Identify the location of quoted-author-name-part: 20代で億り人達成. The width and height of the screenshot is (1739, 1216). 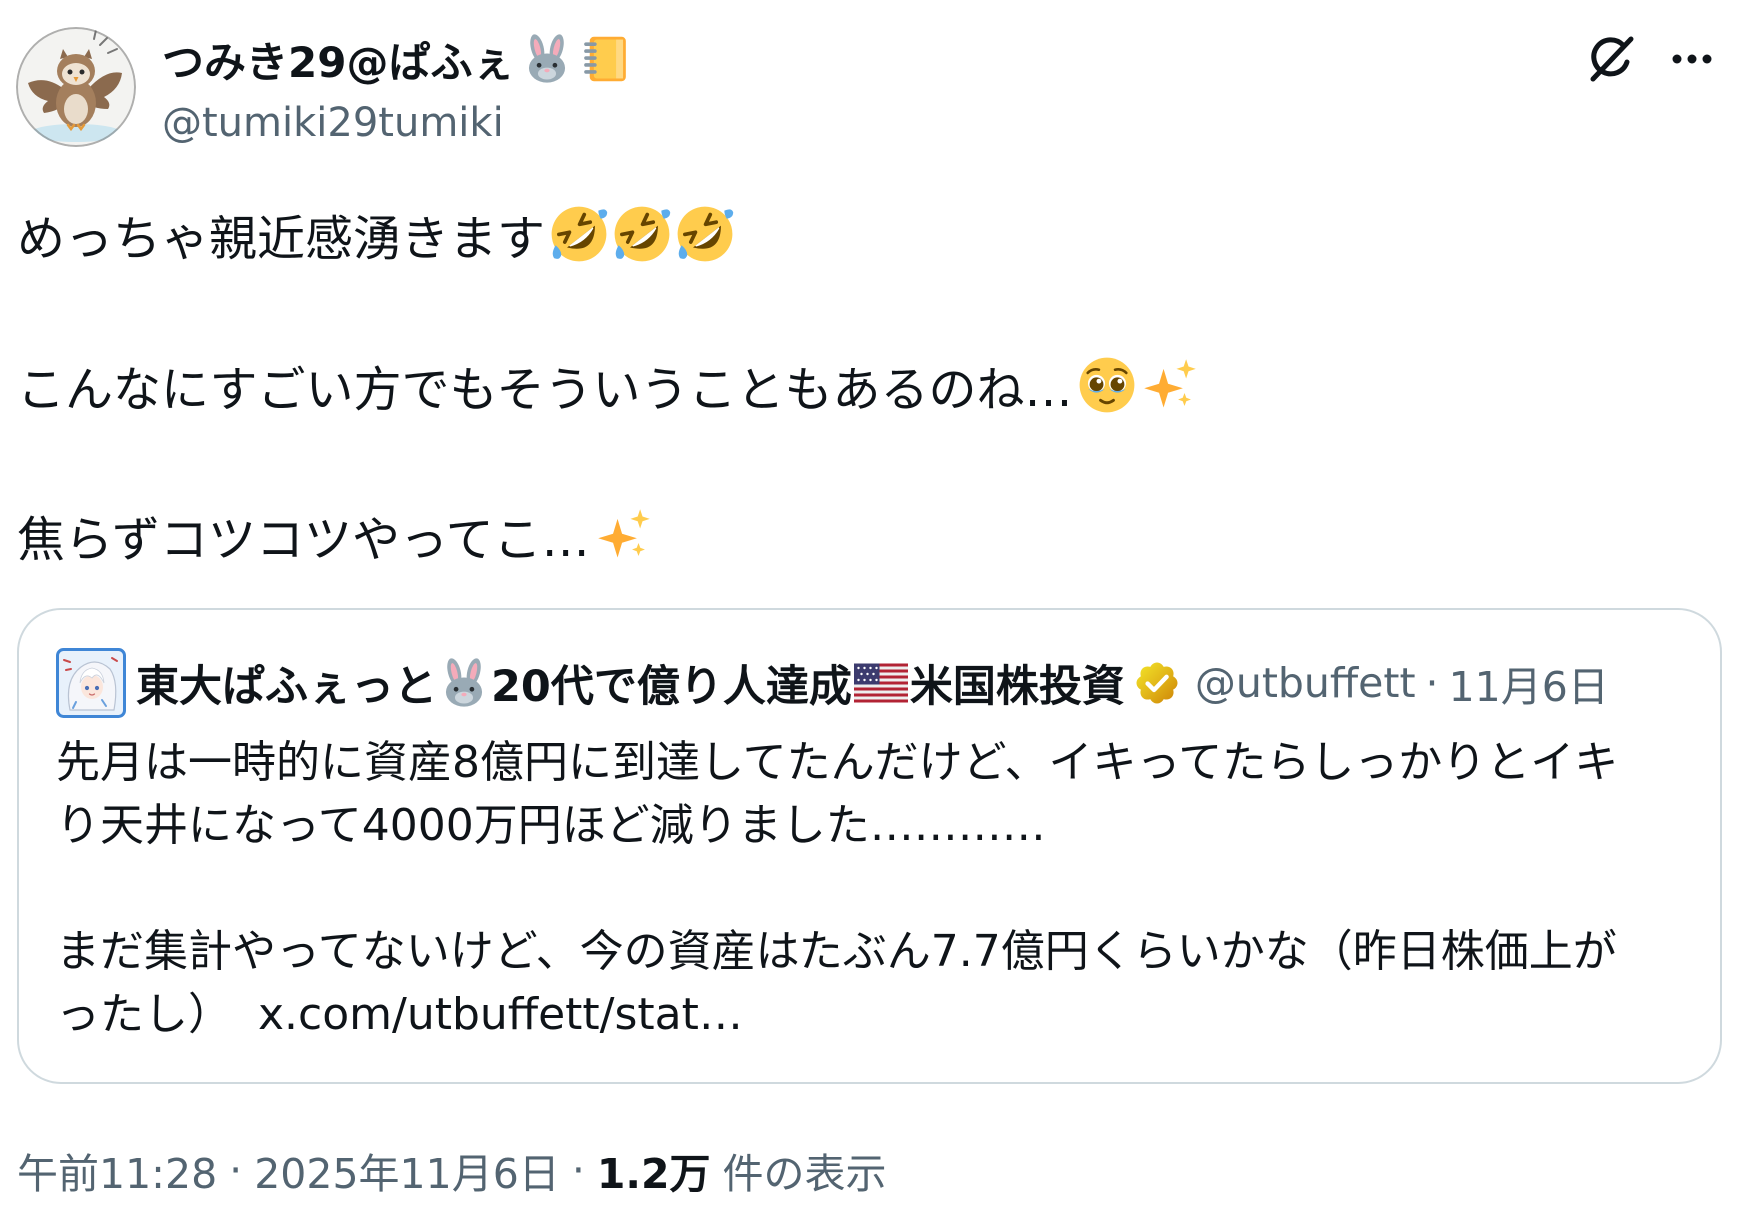
(671, 687).